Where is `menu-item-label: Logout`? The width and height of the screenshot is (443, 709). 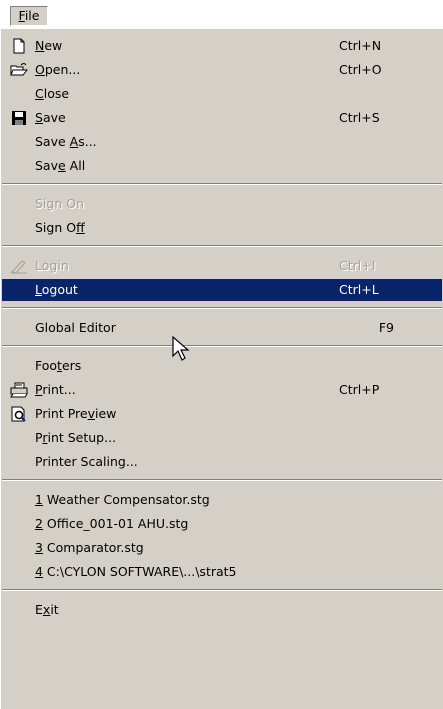 menu-item-label: Logout is located at coordinates (56, 289).